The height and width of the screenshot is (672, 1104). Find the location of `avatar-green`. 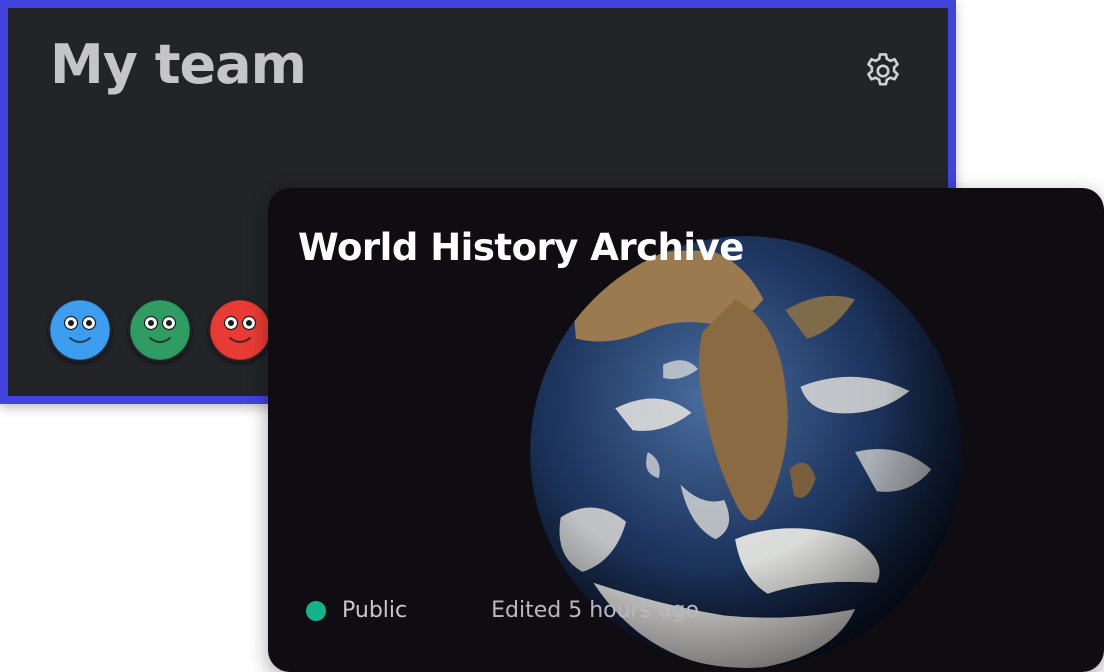

avatar-green is located at coordinates (160, 330).